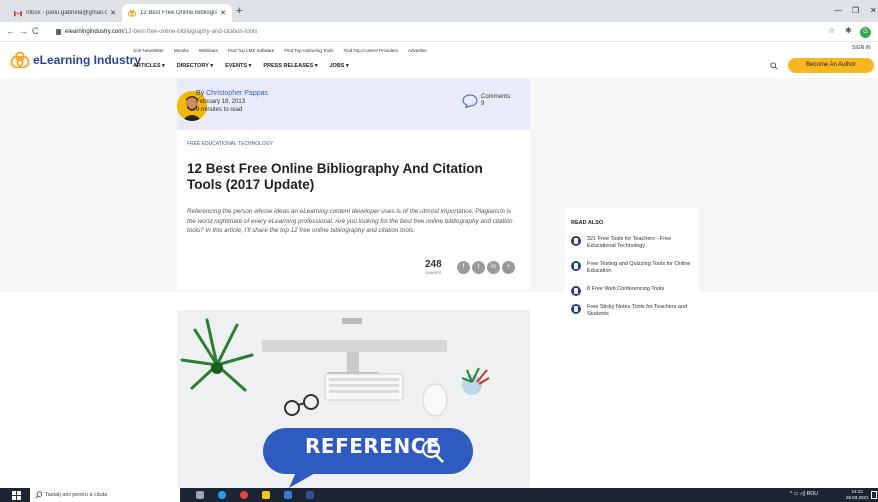  I want to click on nav-articles: ARTICLES ▾, so click(149, 66).